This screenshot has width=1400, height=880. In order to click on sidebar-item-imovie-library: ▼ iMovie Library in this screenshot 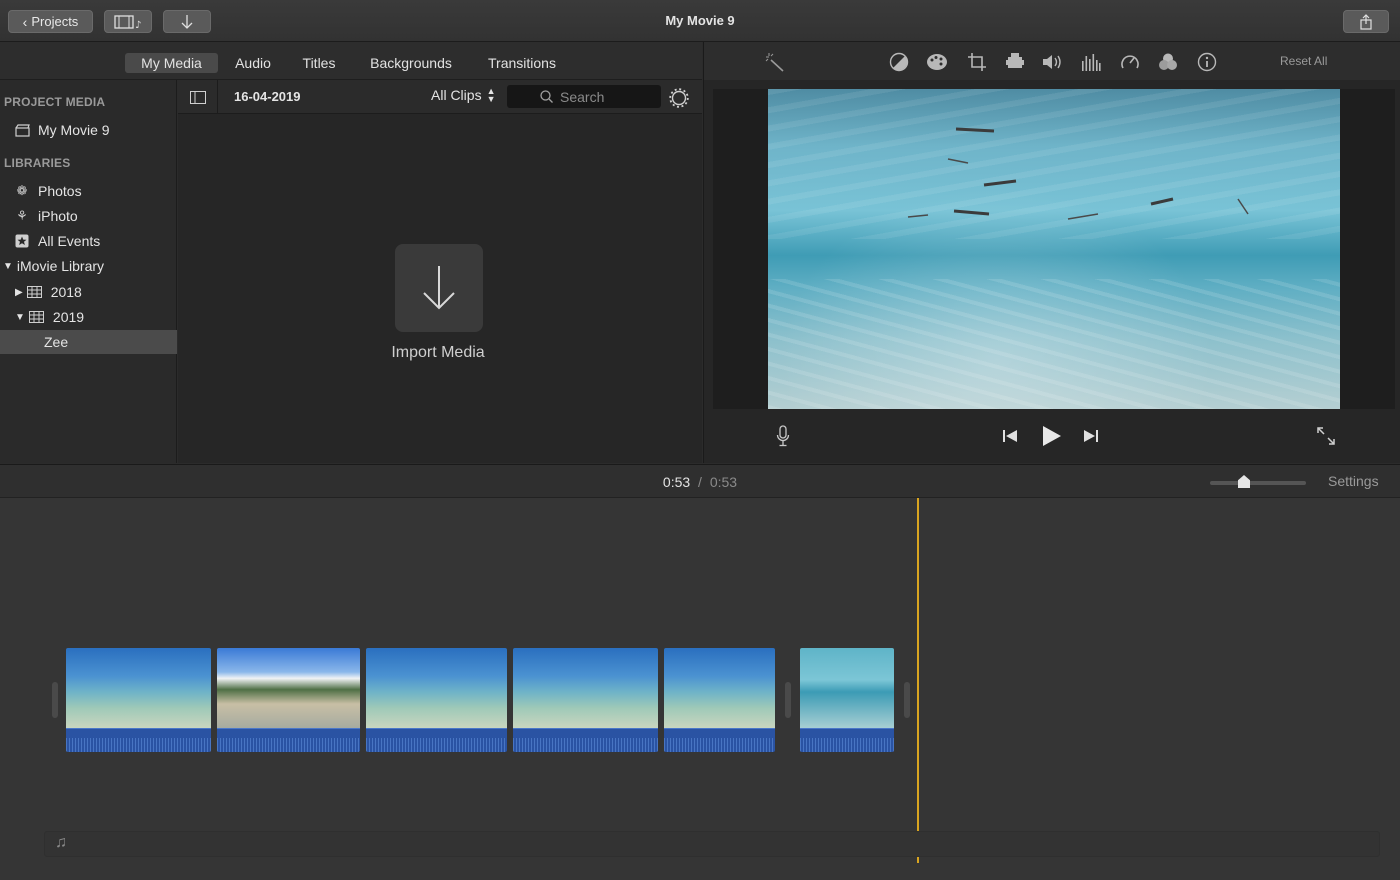, I will do `click(53, 266)`.